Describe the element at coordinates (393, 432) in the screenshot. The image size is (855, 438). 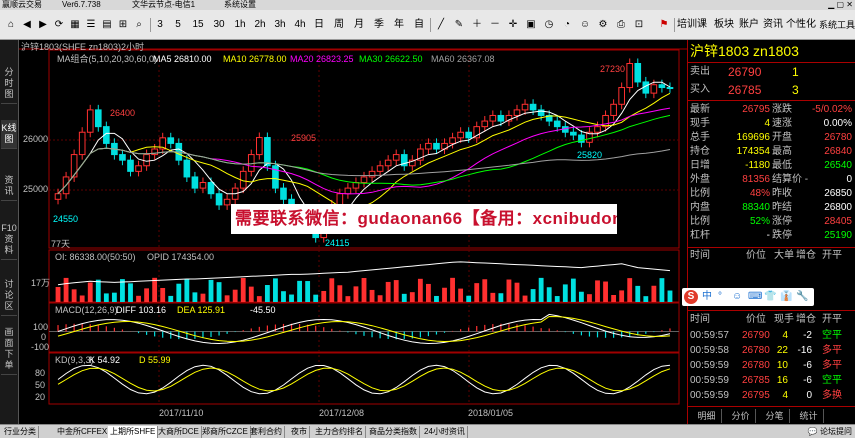
I see `btab-index: 商品分类指数` at that location.